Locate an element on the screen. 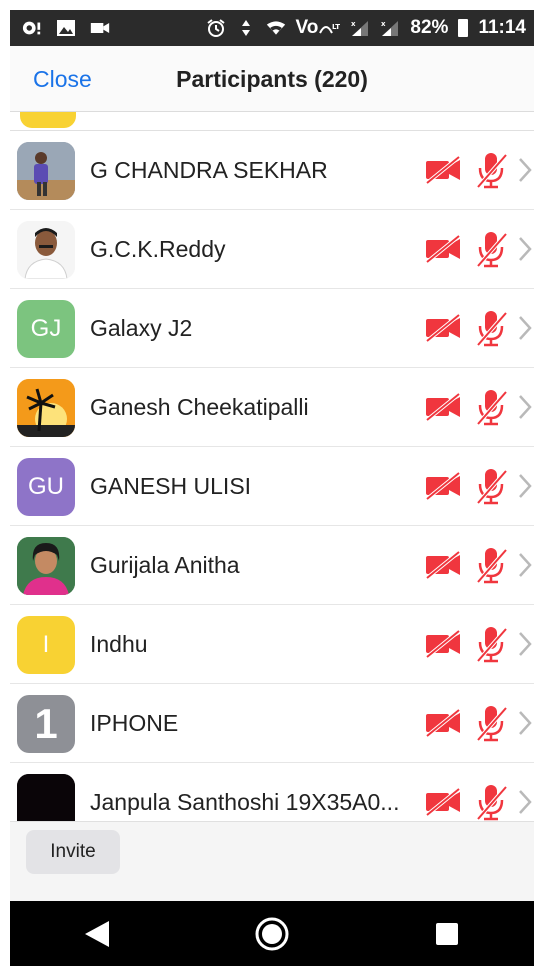 Image resolution: width=534 pixels, height=966 pixels. avatar: GJ is located at coordinates (46, 329).